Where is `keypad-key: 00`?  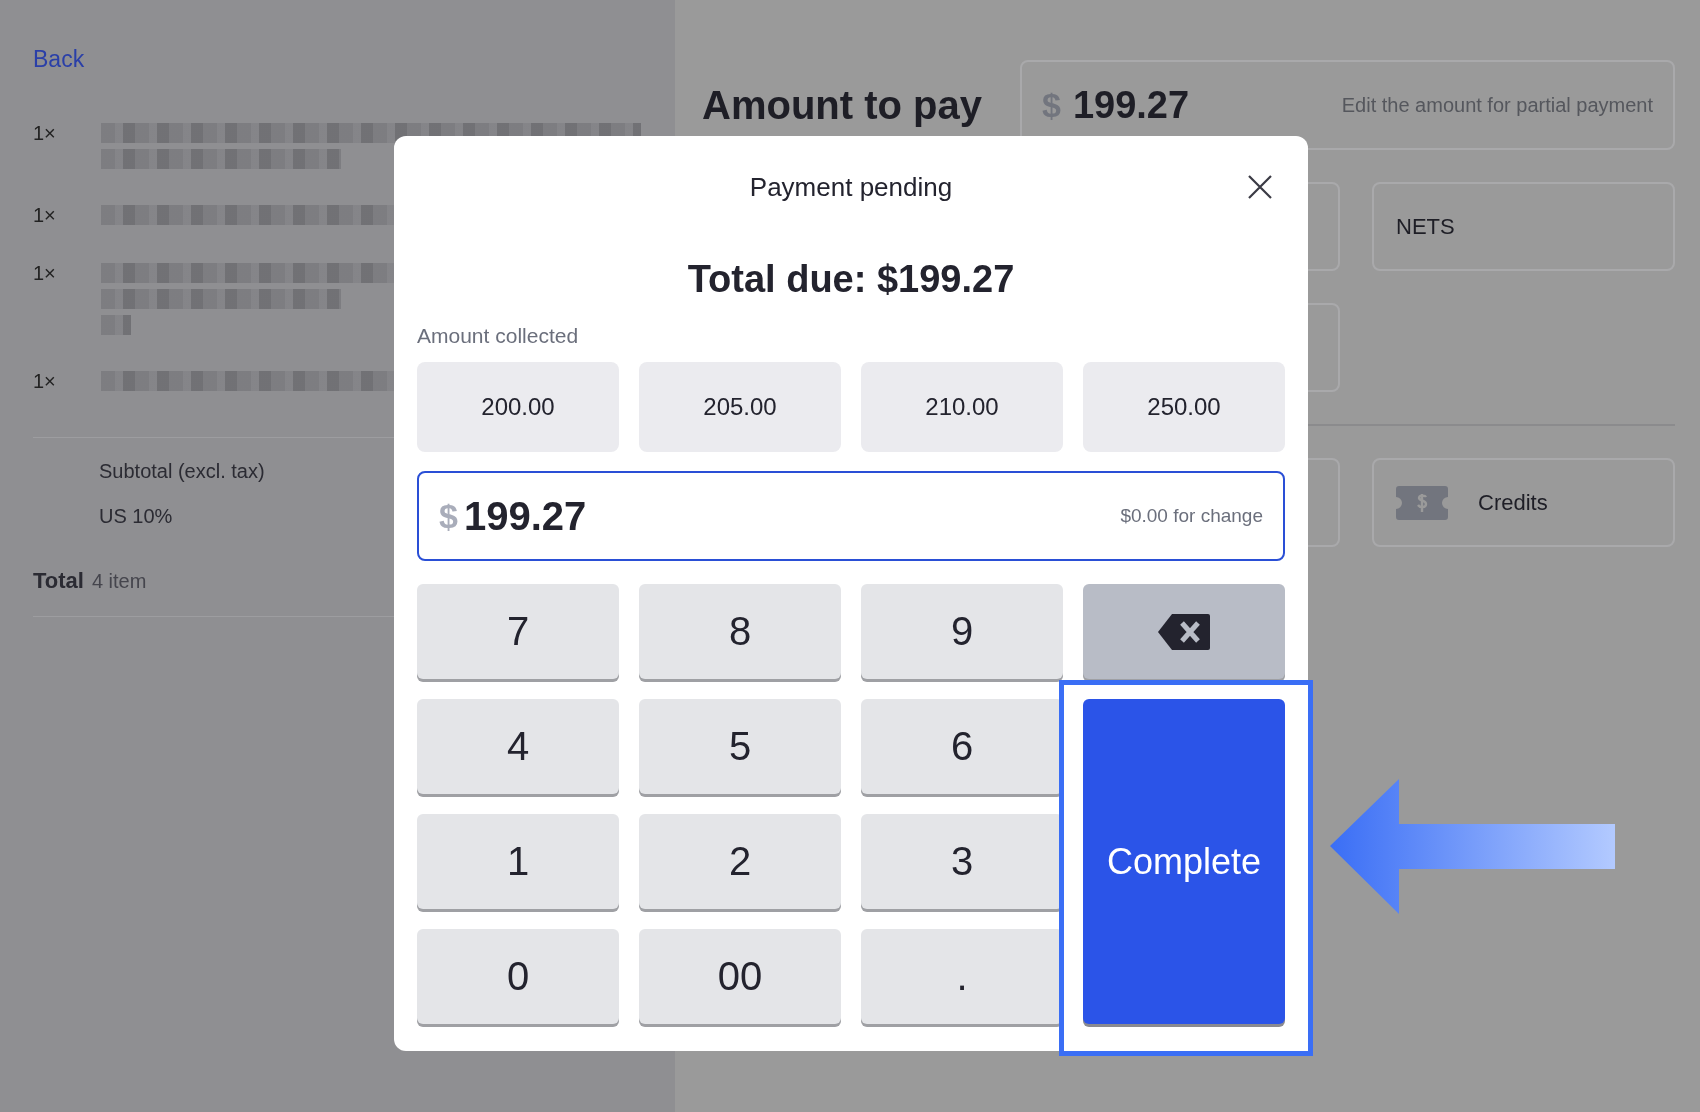 keypad-key: 00 is located at coordinates (740, 976).